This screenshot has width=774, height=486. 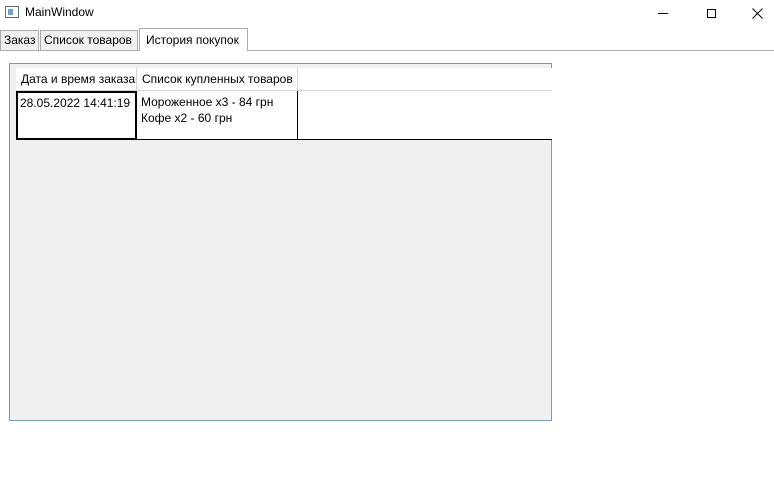 I want to click on maximize-button, so click(x=711, y=13).